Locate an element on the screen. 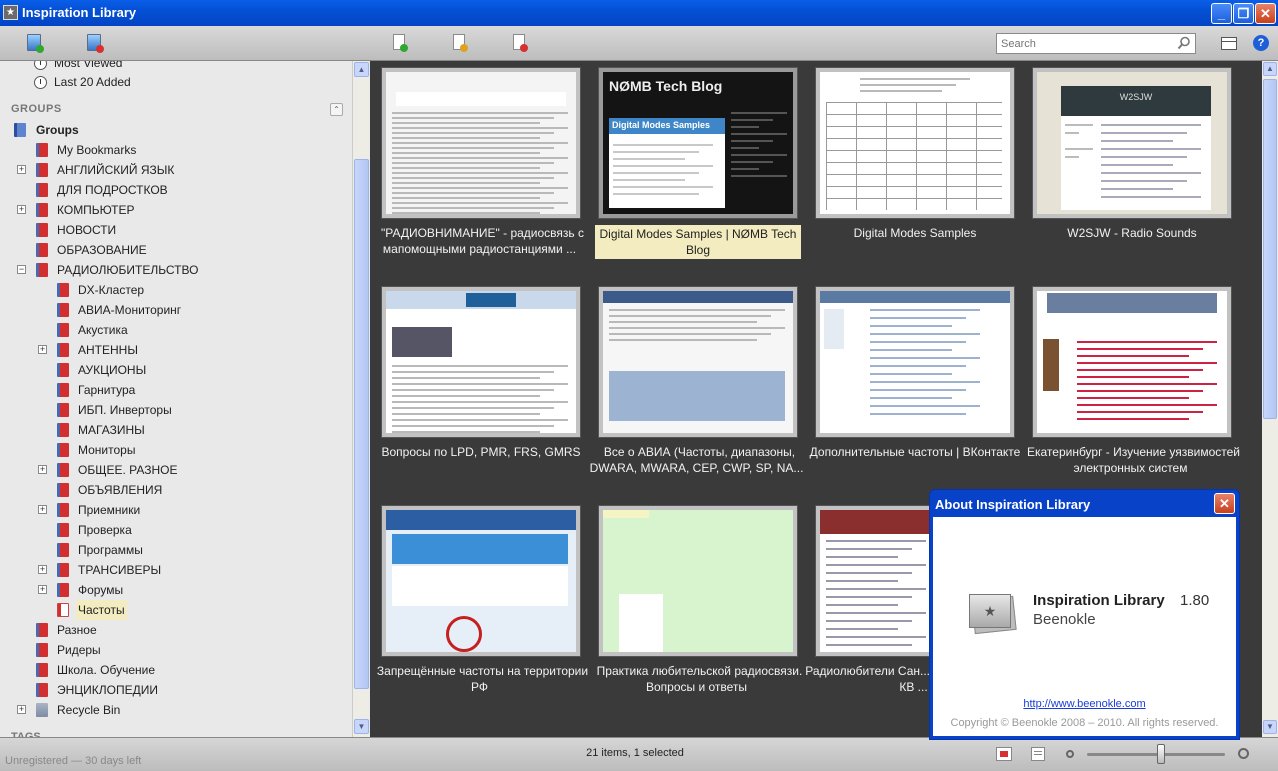  collapse-groups-icon: ⌃ is located at coordinates (336, 109).